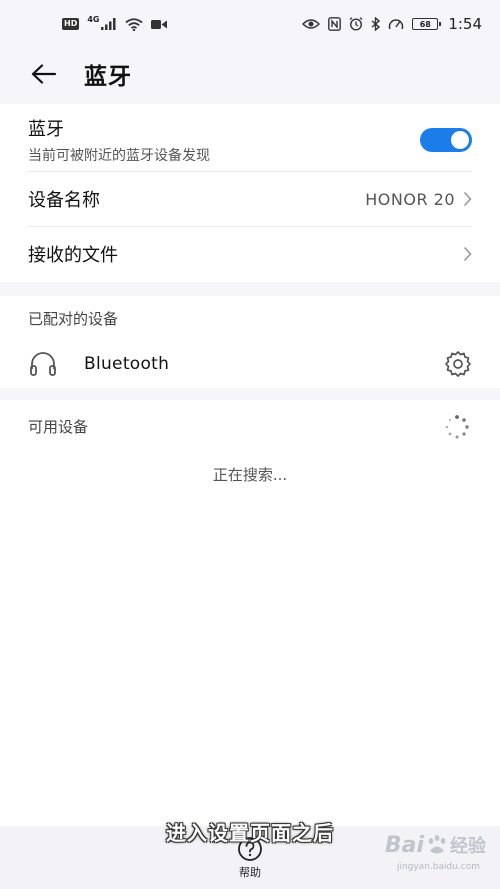 Image resolution: width=500 pixels, height=889 pixels. Describe the element at coordinates (460, 140) in the screenshot. I see `toggle-knob` at that location.